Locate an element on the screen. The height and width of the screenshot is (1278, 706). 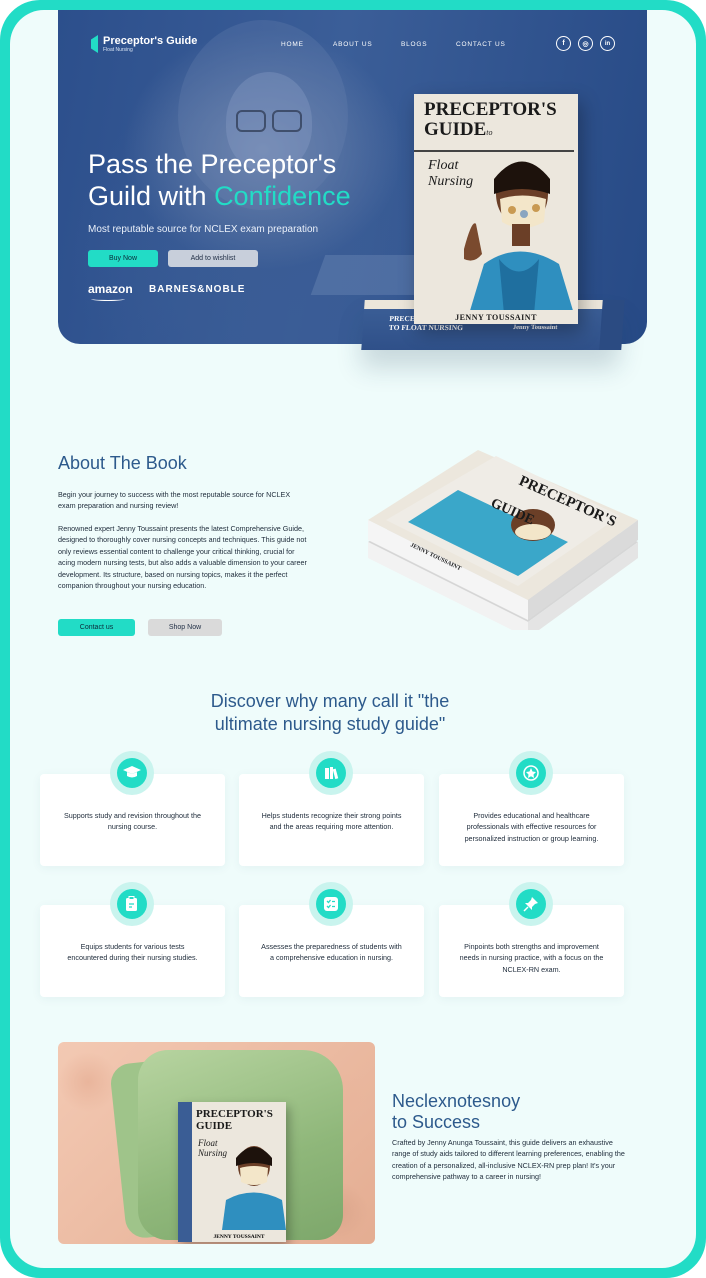
cover-subtitle-line1: Float is located at coordinates (443, 165).